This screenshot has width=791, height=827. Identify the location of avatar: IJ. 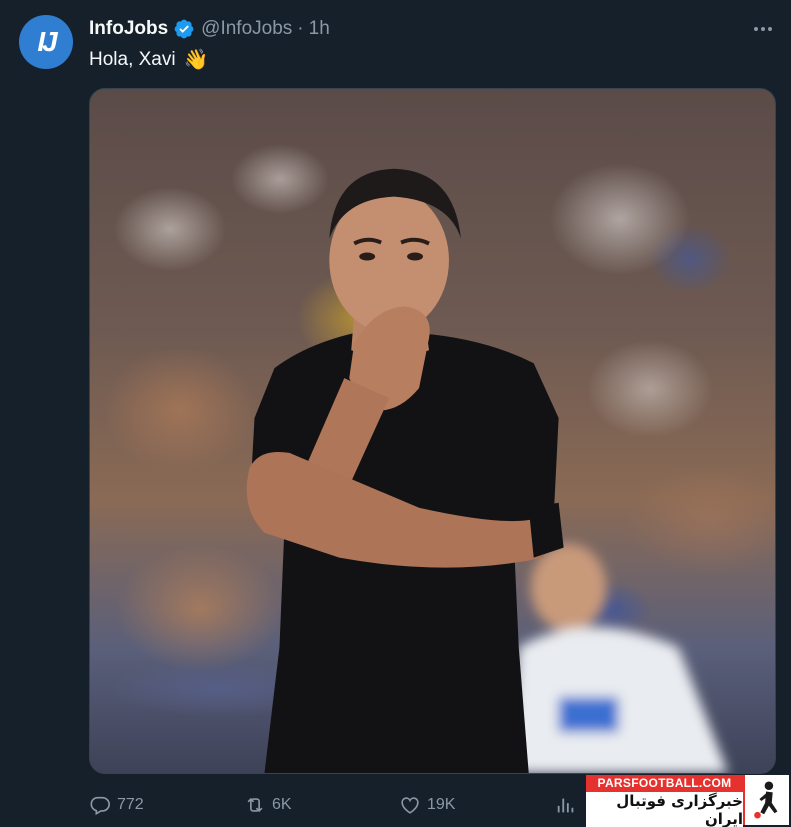
(46, 42).